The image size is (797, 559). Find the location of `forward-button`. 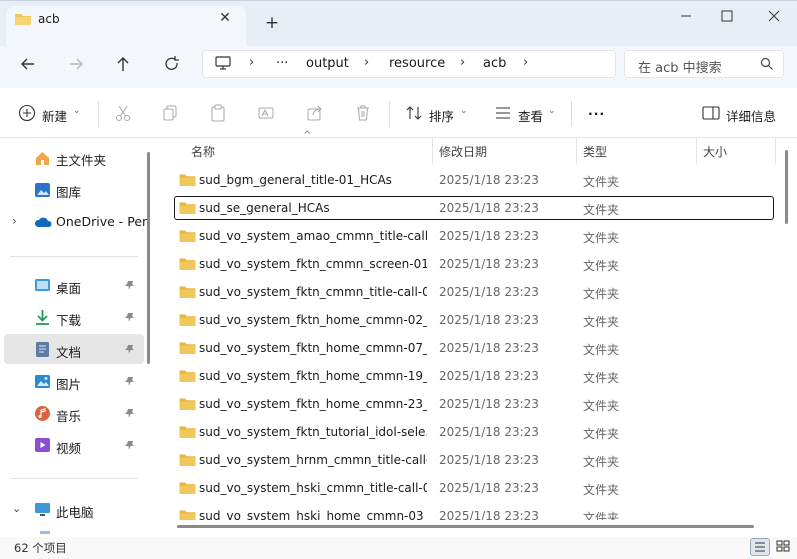

forward-button is located at coordinates (76, 64).